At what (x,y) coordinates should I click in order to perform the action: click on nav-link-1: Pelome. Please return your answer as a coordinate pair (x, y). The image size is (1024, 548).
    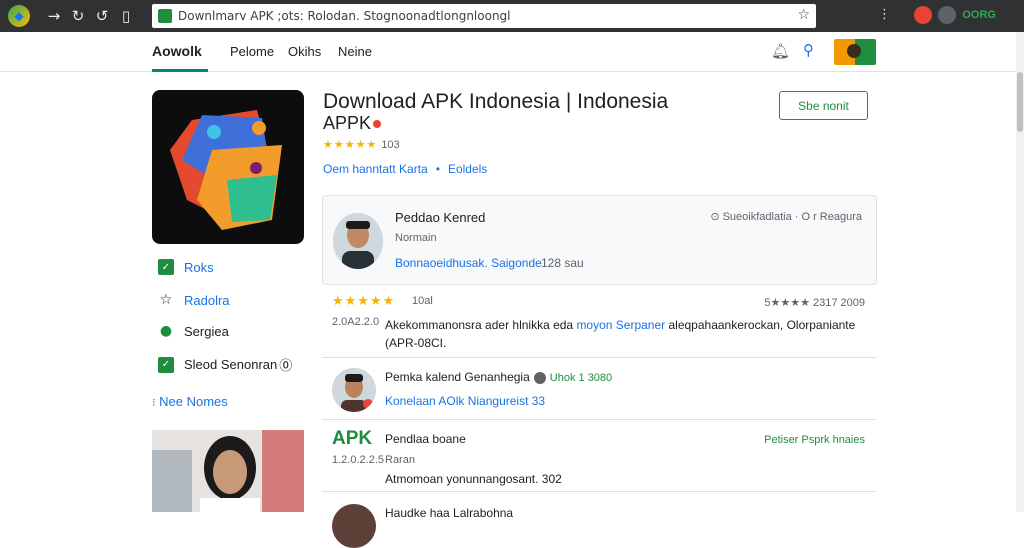
    Looking at the image, I should click on (252, 51).